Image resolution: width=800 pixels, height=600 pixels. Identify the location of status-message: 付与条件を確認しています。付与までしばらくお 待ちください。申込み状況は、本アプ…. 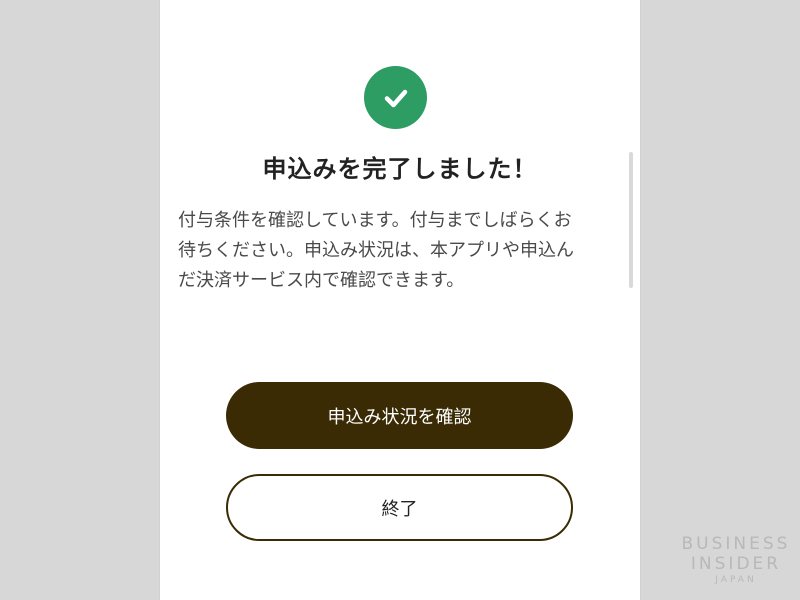
(398, 251).